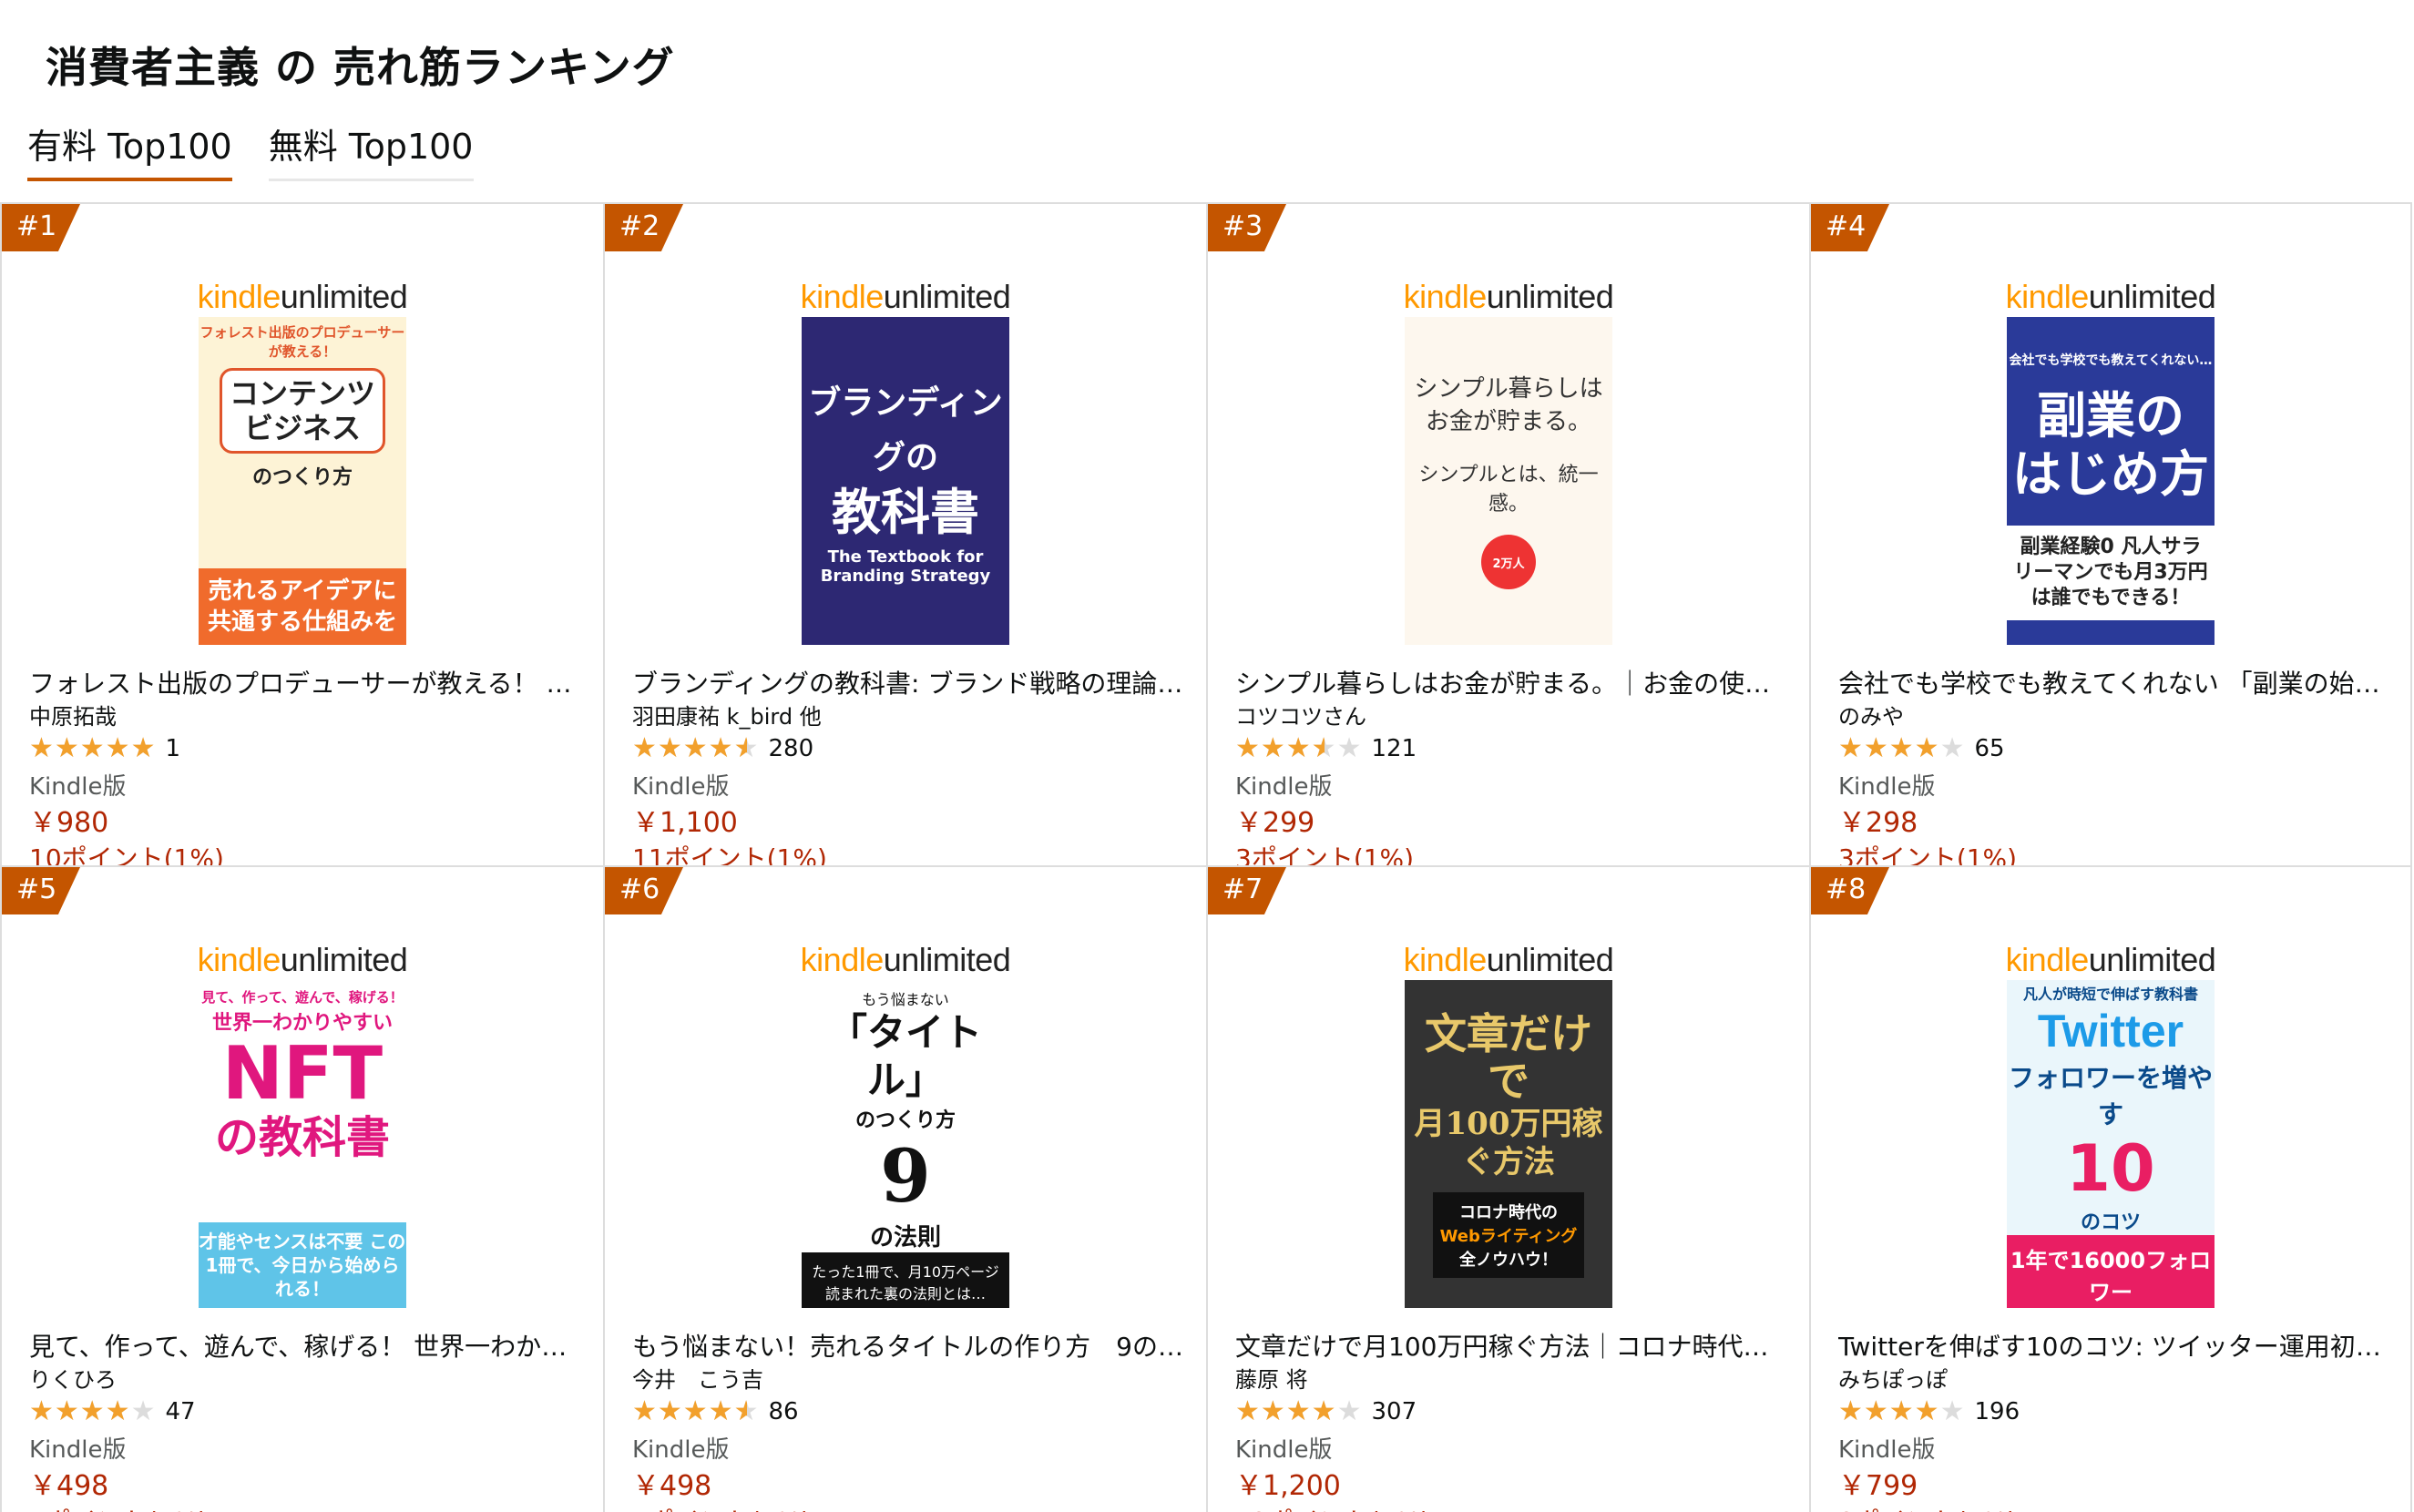  What do you see at coordinates (41, 228) in the screenshot?
I see `rank-badge: #1` at bounding box center [41, 228].